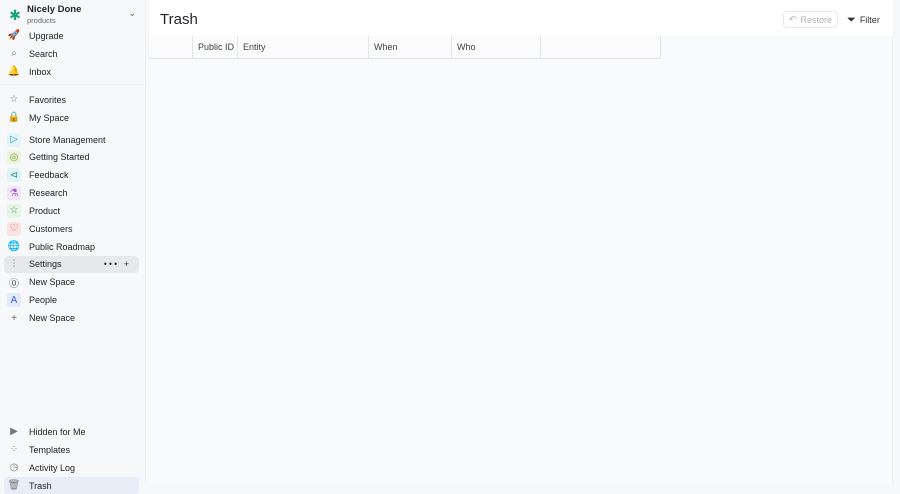  What do you see at coordinates (127, 264) in the screenshot?
I see `add-icon: +` at bounding box center [127, 264].